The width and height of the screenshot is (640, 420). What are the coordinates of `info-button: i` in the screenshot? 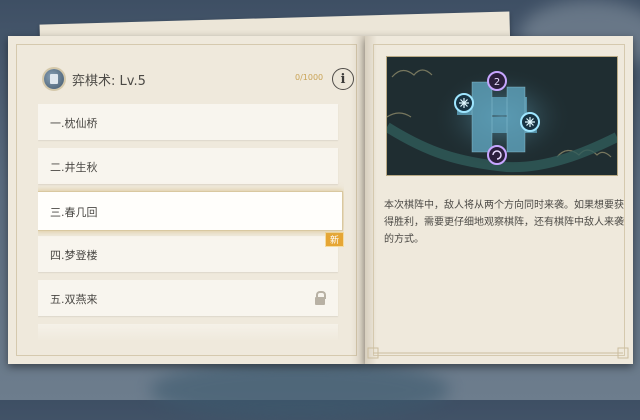 It's located at (343, 79).